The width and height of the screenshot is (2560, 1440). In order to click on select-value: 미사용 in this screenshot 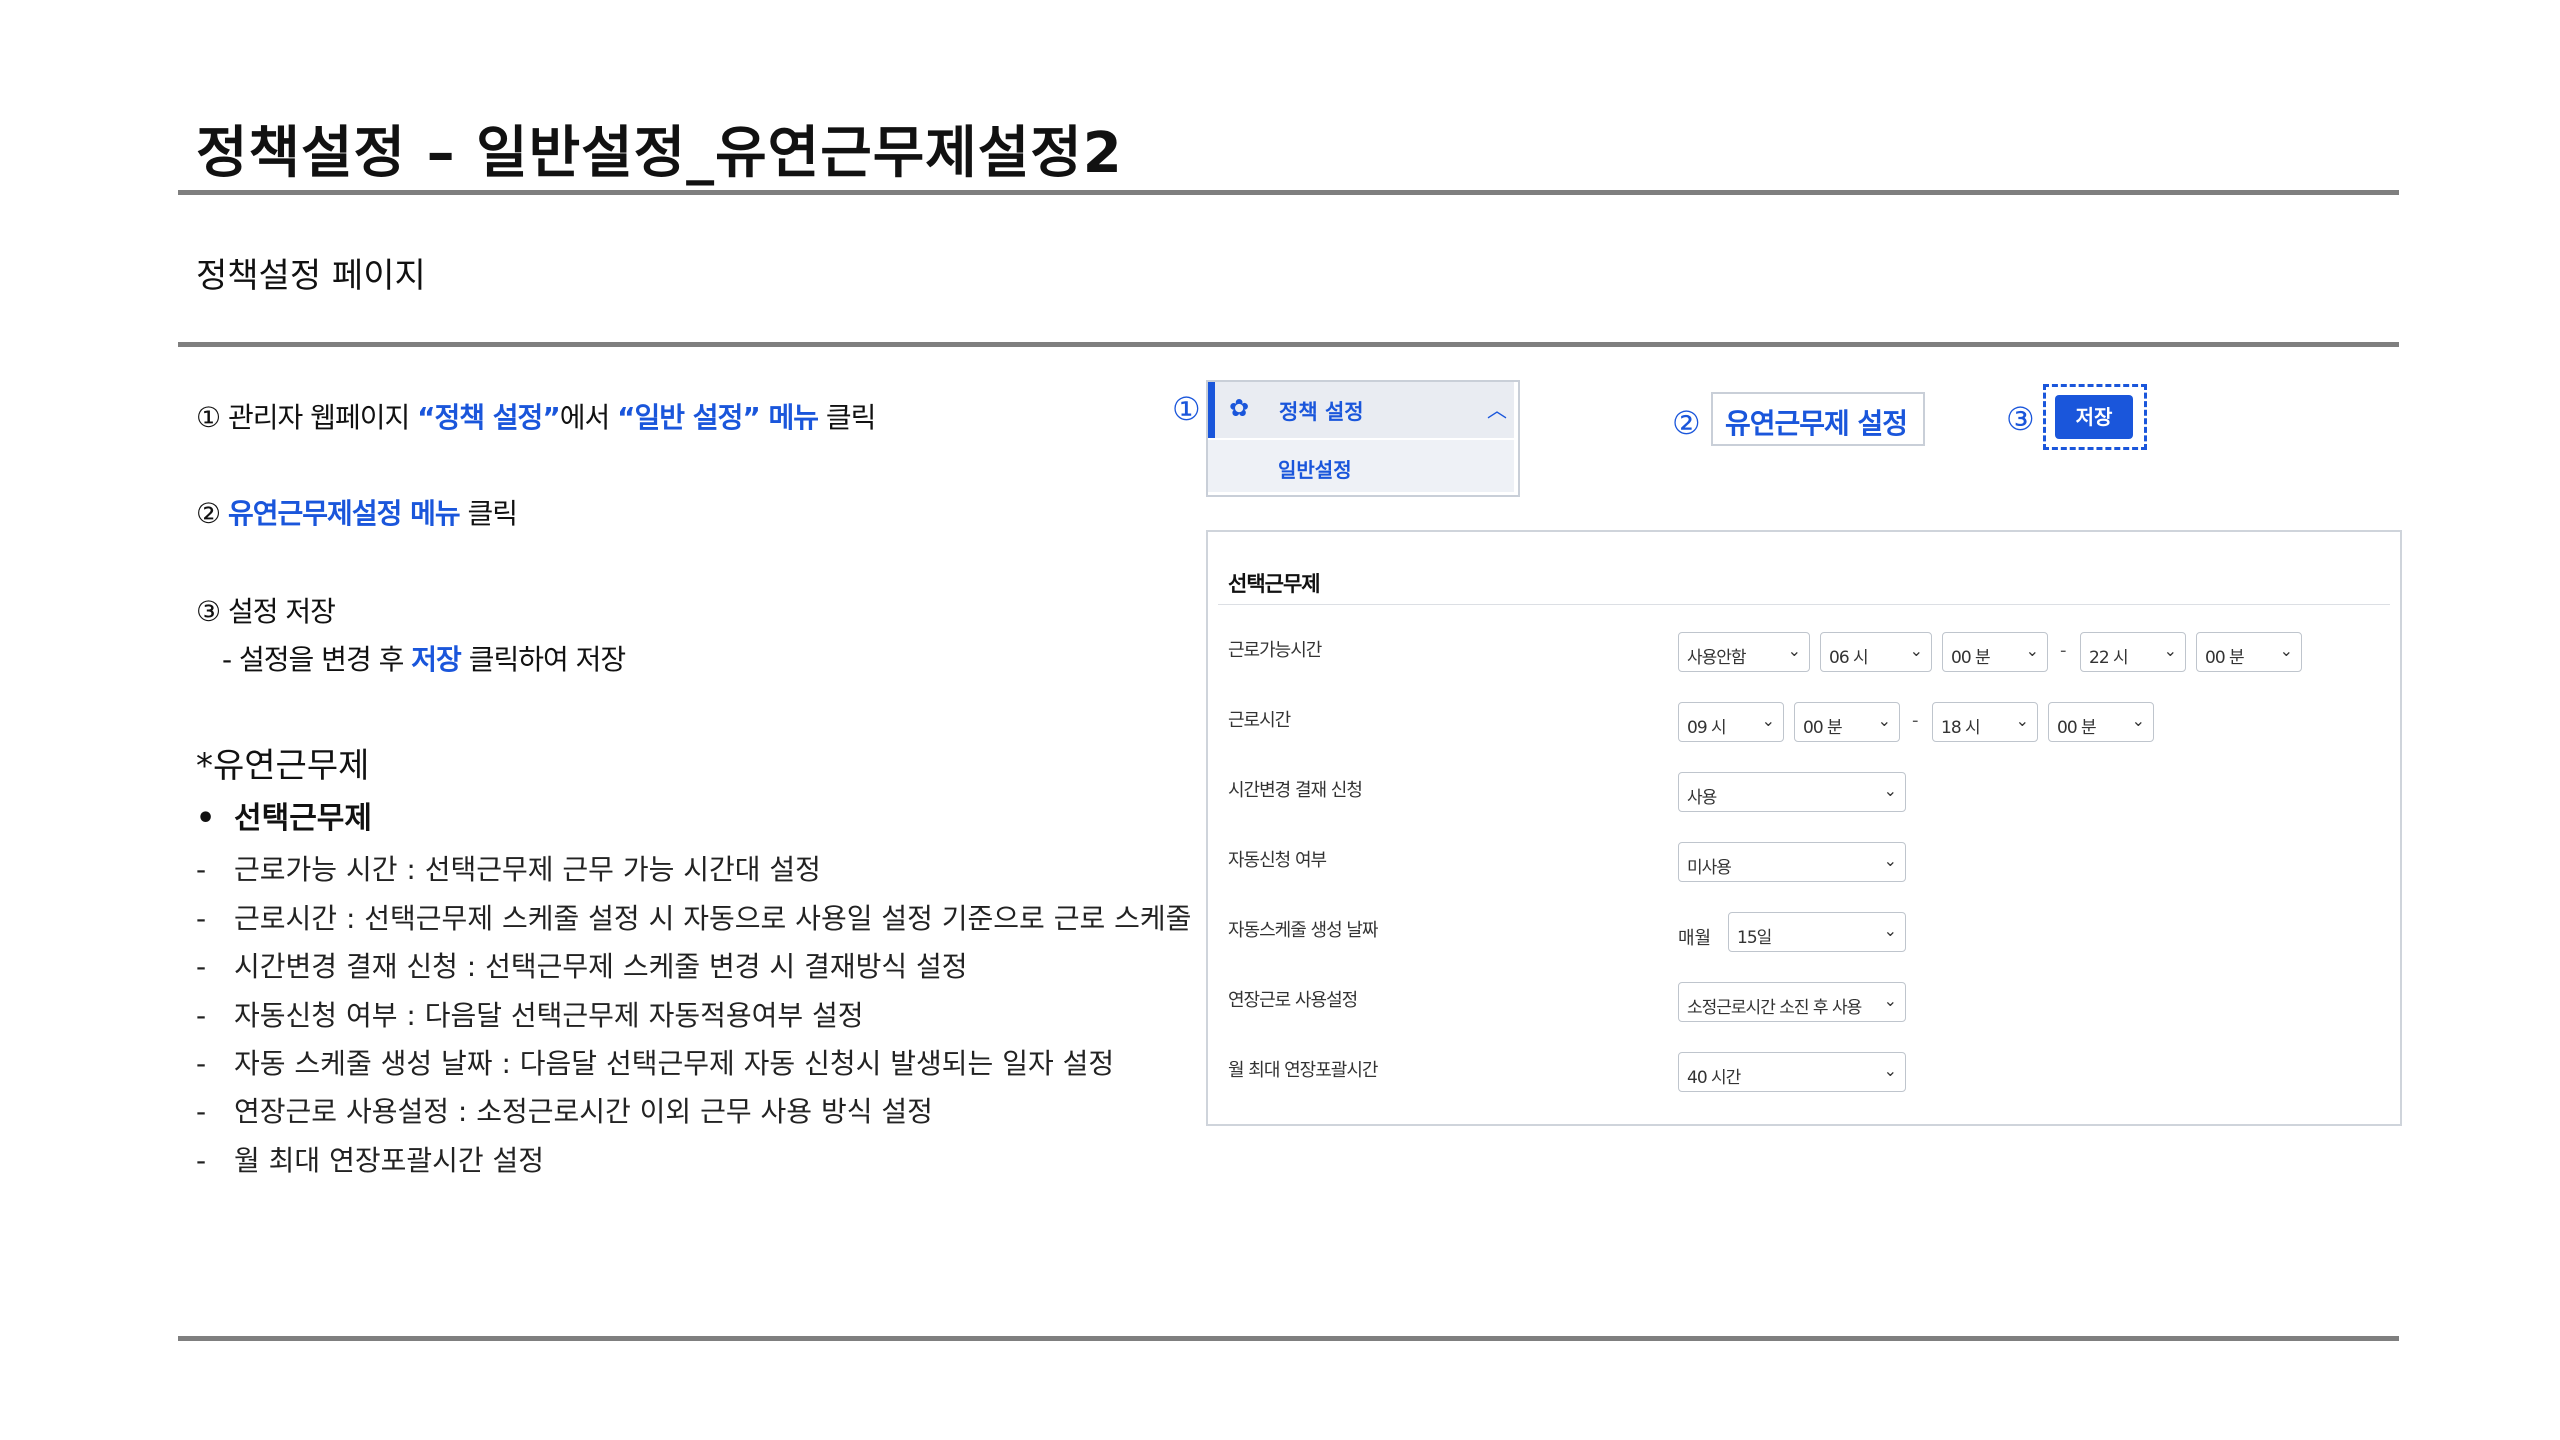, I will do `click(1709, 868)`.